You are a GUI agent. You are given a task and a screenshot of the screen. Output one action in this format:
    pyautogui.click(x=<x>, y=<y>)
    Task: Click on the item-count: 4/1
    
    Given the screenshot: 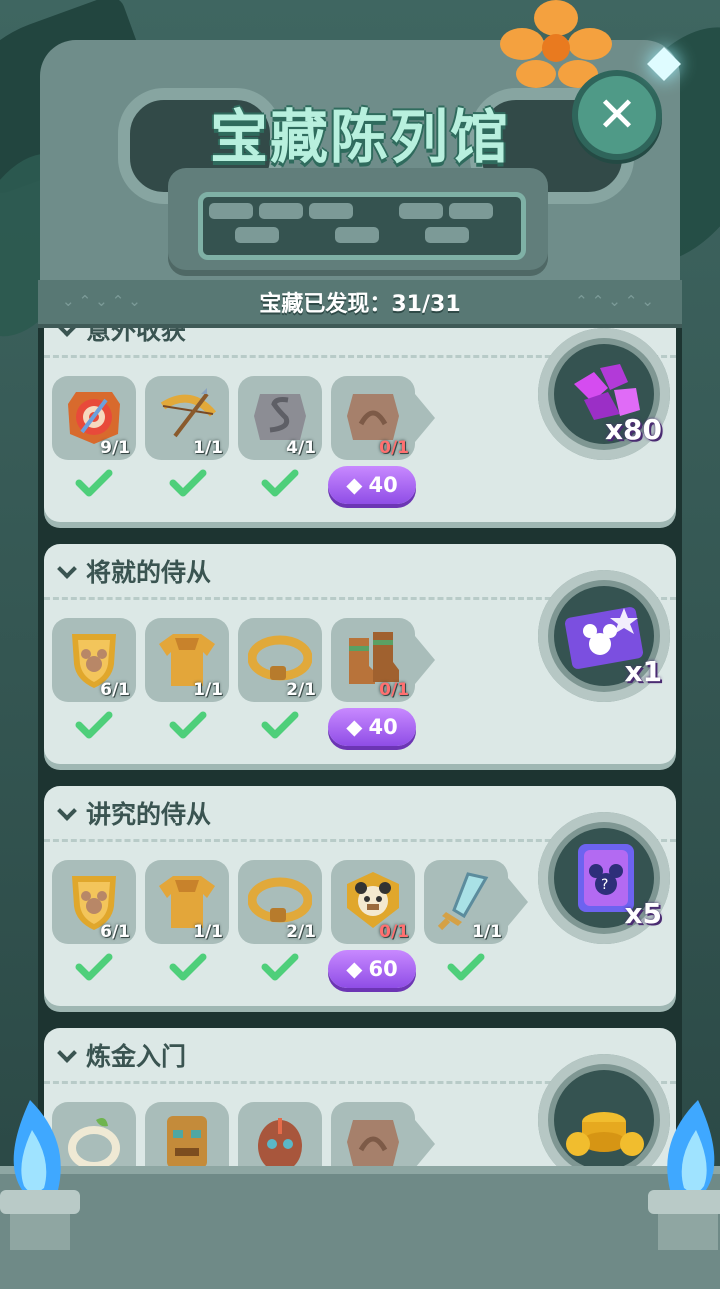 What is the action you would take?
    pyautogui.click(x=301, y=448)
    